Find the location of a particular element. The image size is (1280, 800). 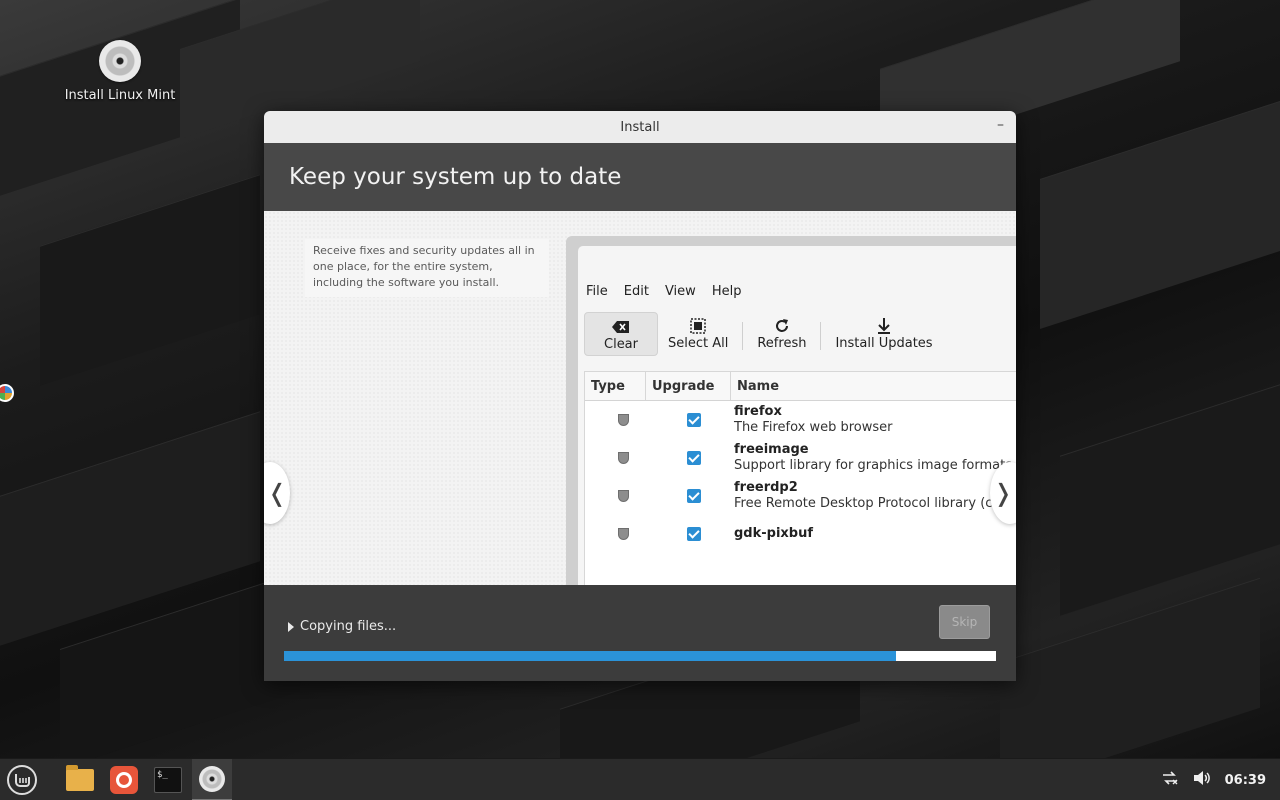

refresh-icon is located at coordinates (781, 326).